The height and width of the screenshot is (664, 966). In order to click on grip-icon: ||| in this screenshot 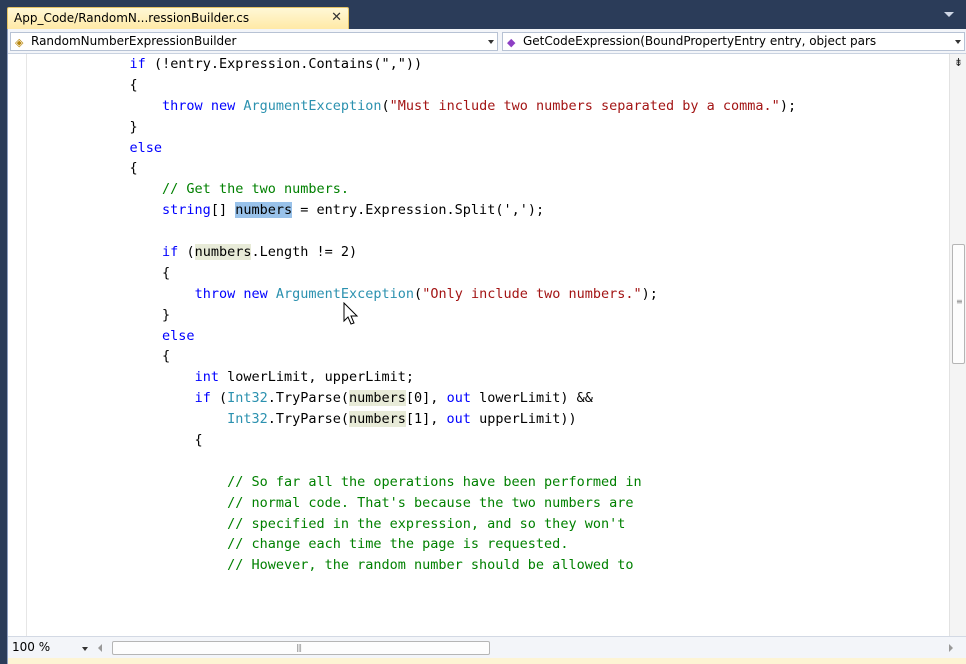, I will do `click(299, 647)`.